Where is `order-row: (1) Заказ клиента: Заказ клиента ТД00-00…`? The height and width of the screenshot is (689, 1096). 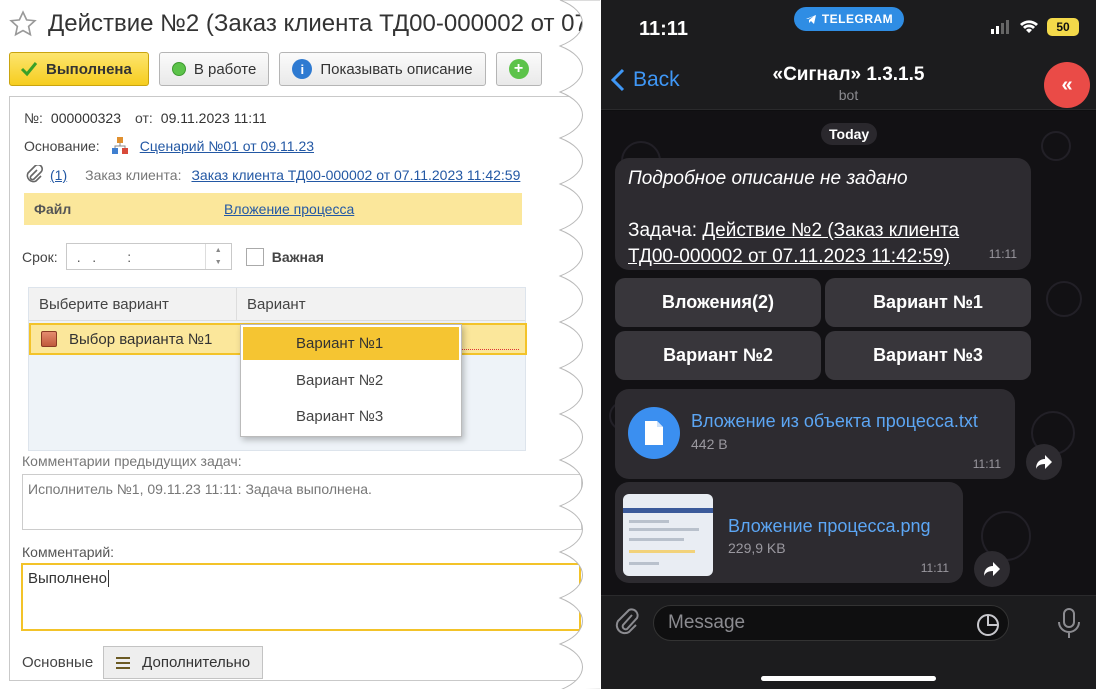 order-row: (1) Заказ клиента: Заказ клиента ТД00-00… is located at coordinates (272, 175).